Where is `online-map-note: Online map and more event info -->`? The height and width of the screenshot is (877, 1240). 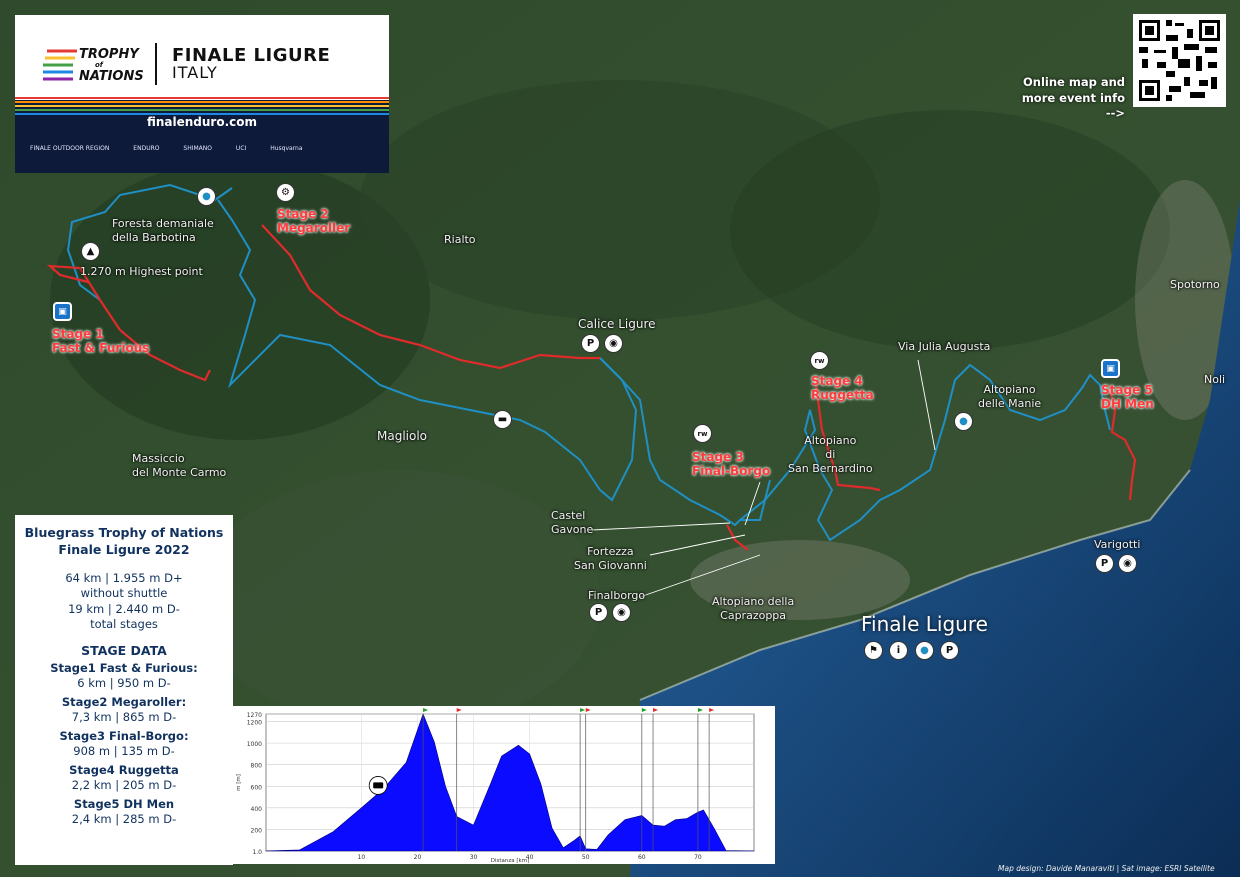
online-map-note: Online map and more event info --> is located at coordinates (1073, 98).